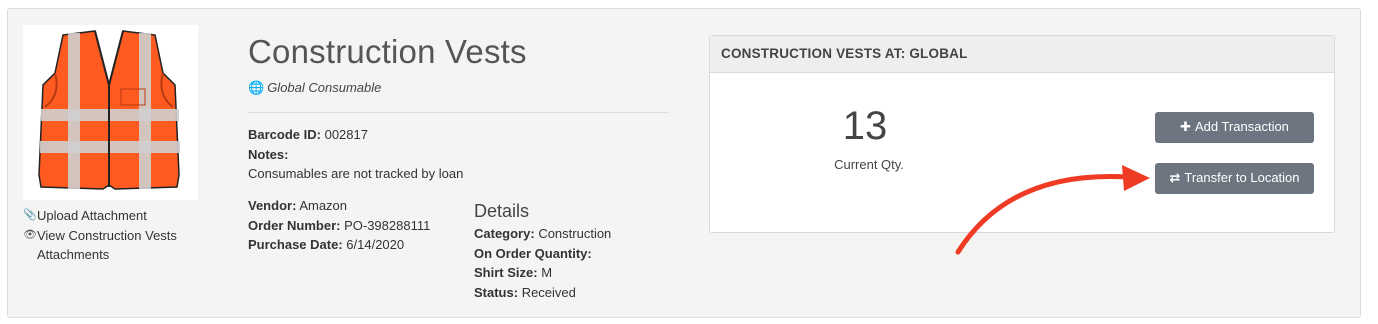 The width and height of the screenshot is (1378, 324). What do you see at coordinates (125, 245) in the screenshot?
I see `view-attachments-label: View Construction Vests Attachments` at bounding box center [125, 245].